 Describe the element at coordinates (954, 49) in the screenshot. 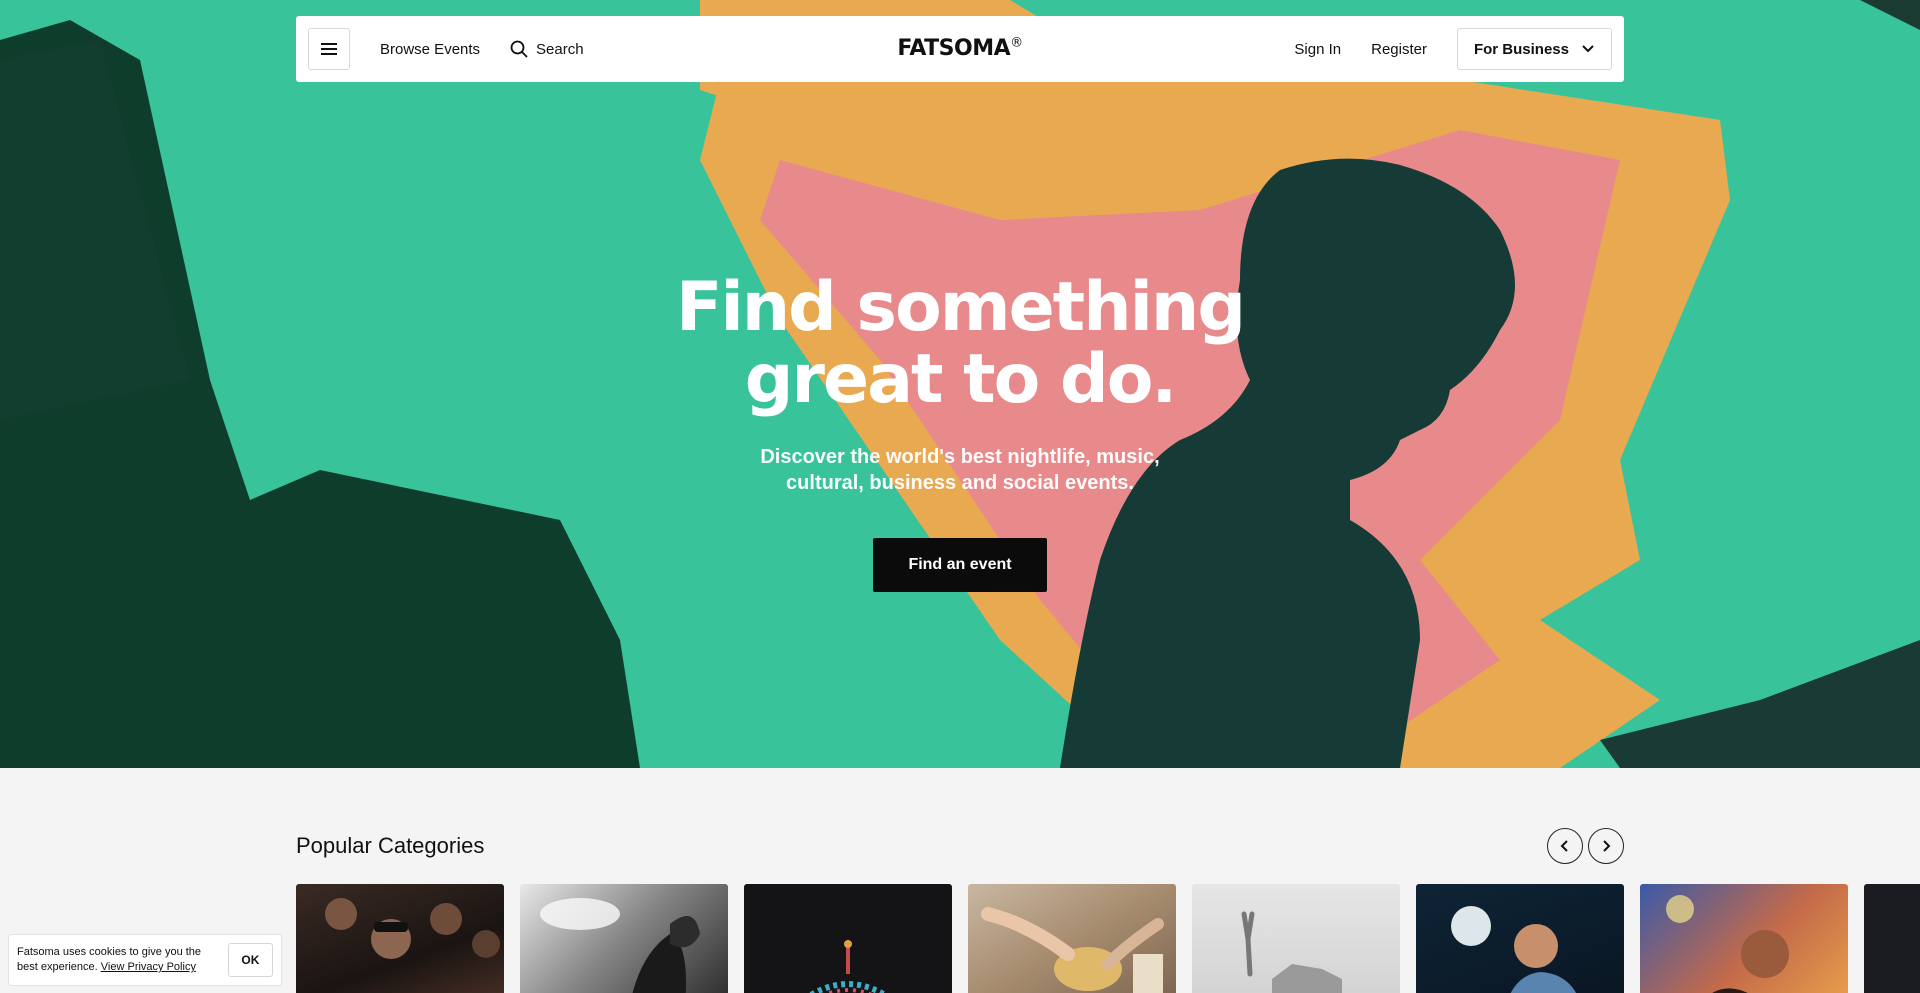

I see `logo-text: FATSOMA` at that location.